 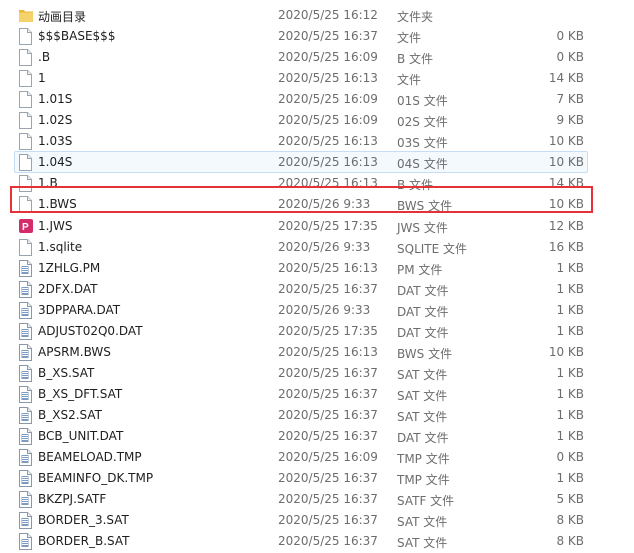 What do you see at coordinates (25, 227) in the screenshot?
I see `svg-text: P` at bounding box center [25, 227].